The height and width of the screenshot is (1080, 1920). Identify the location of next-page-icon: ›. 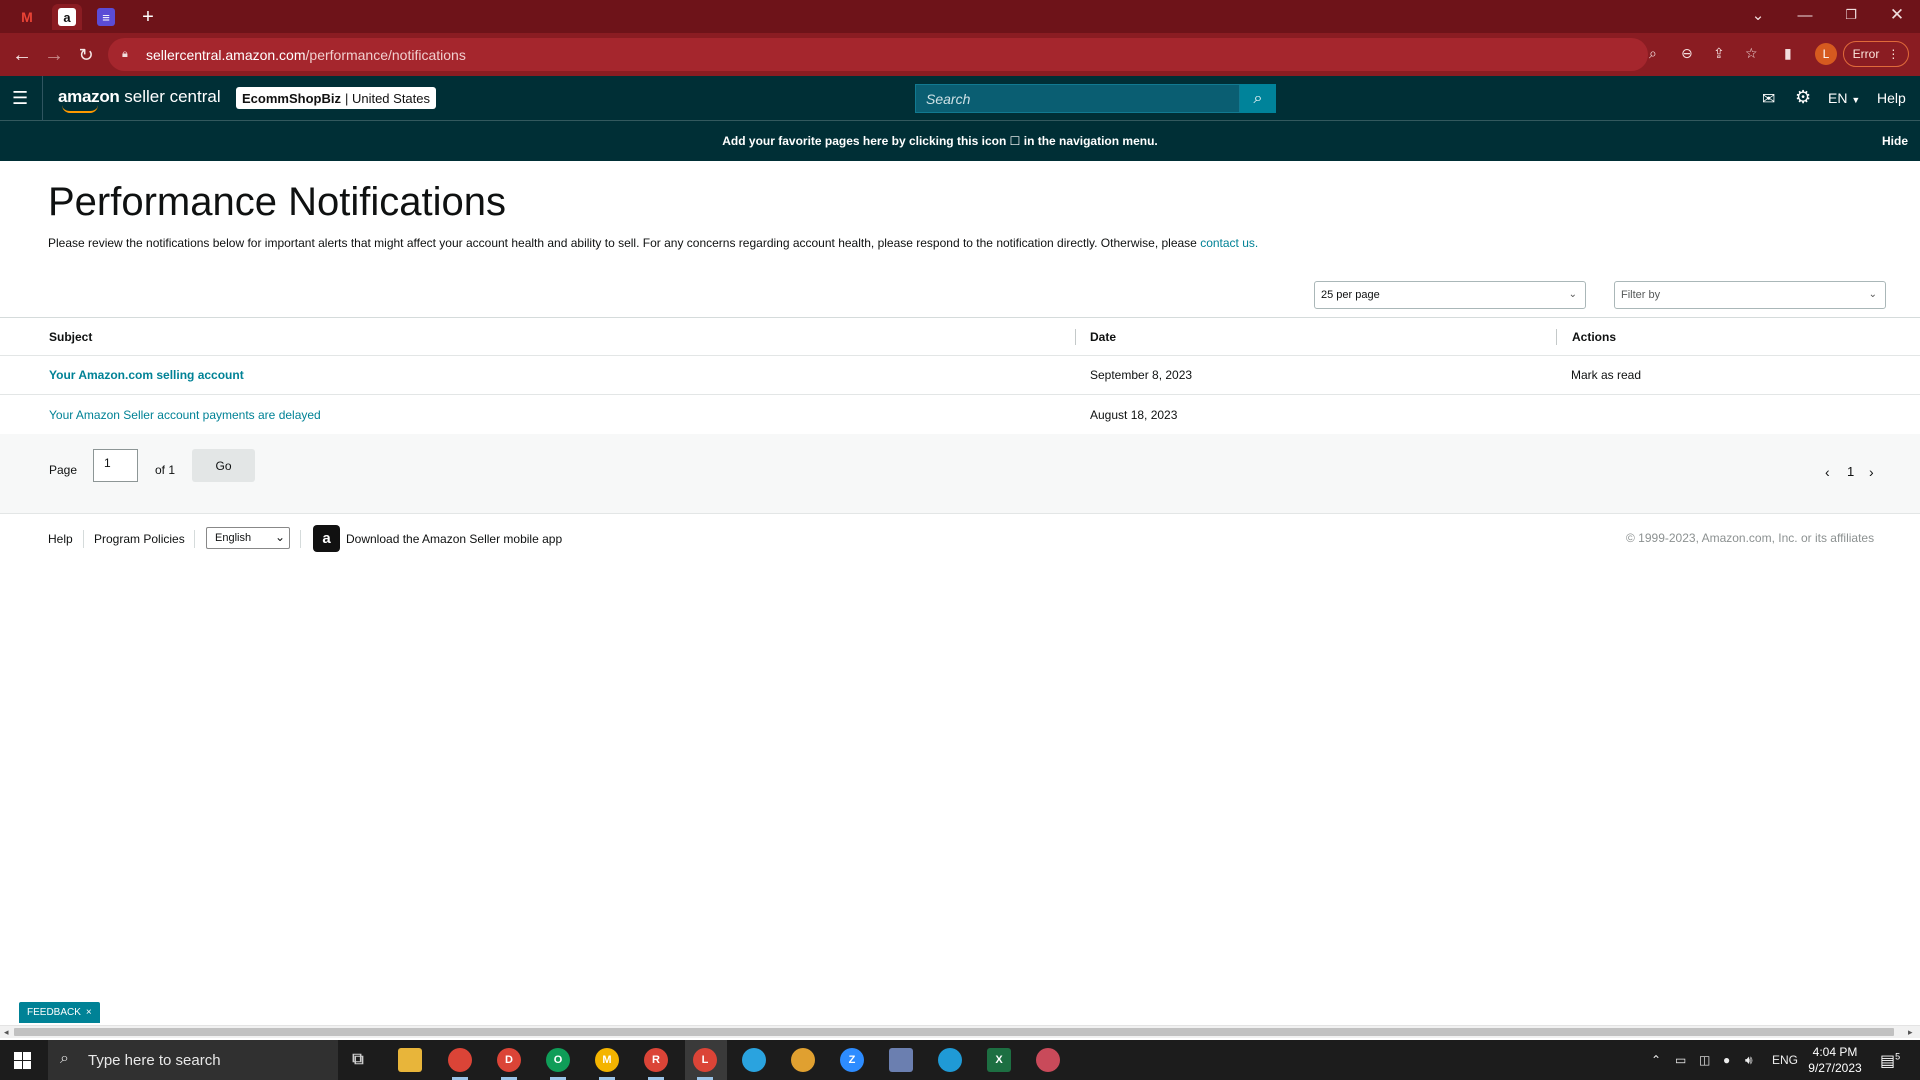
(1871, 472).